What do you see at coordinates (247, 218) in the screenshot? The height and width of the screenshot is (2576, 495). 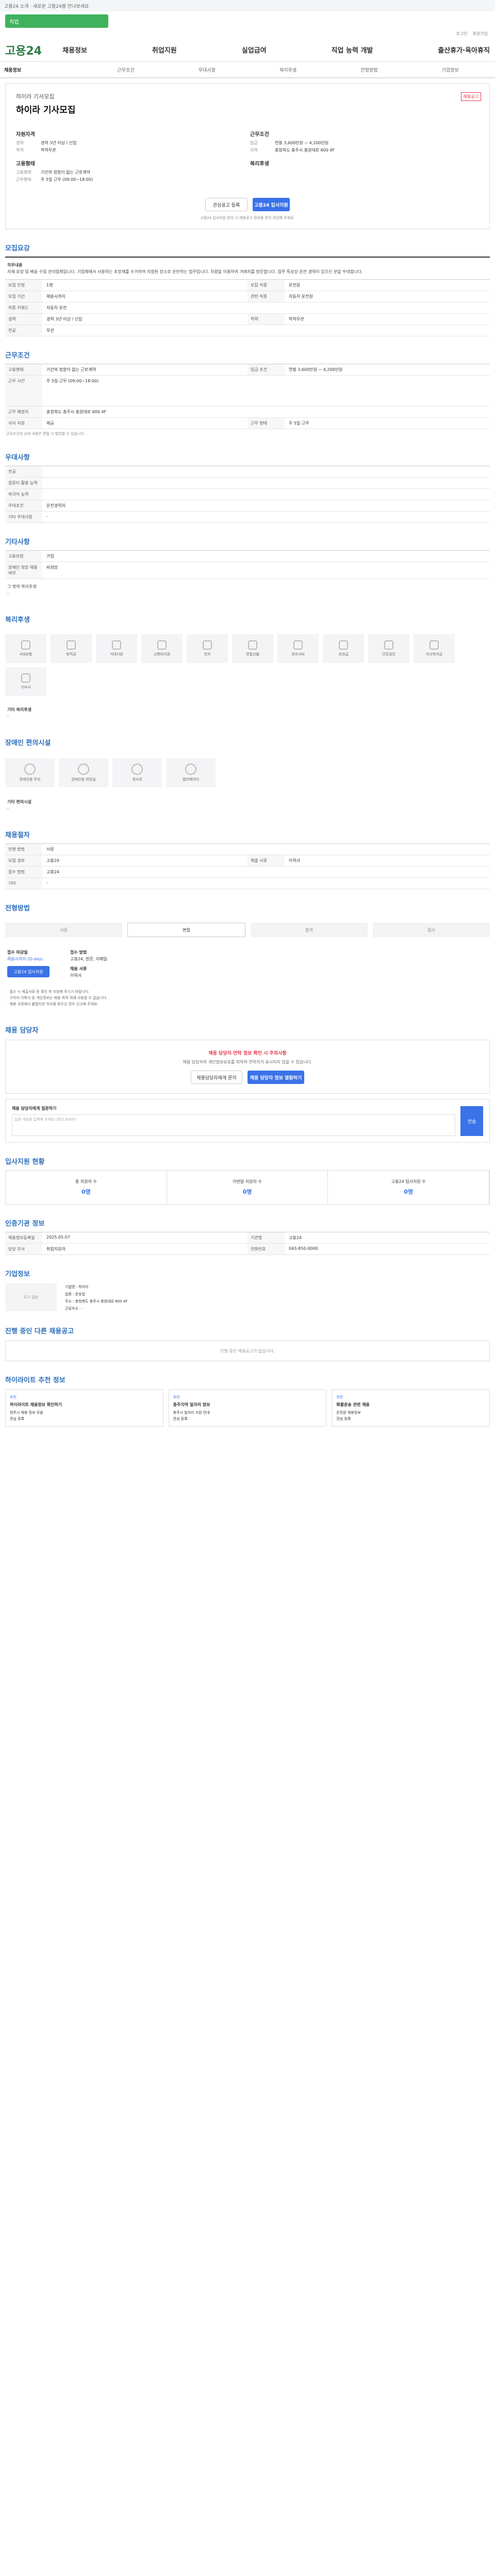 I see `apply-note: 고용24 입사지원 문의 시 채용공고 정보를 먼저 확인해 주세요.` at bounding box center [247, 218].